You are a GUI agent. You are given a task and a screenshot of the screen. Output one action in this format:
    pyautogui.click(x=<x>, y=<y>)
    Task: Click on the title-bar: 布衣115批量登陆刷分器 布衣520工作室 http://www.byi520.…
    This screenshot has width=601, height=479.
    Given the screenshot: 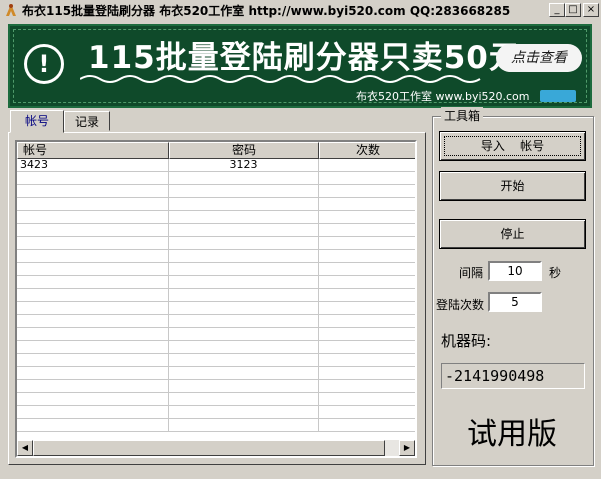 What is the action you would take?
    pyautogui.click(x=300, y=10)
    